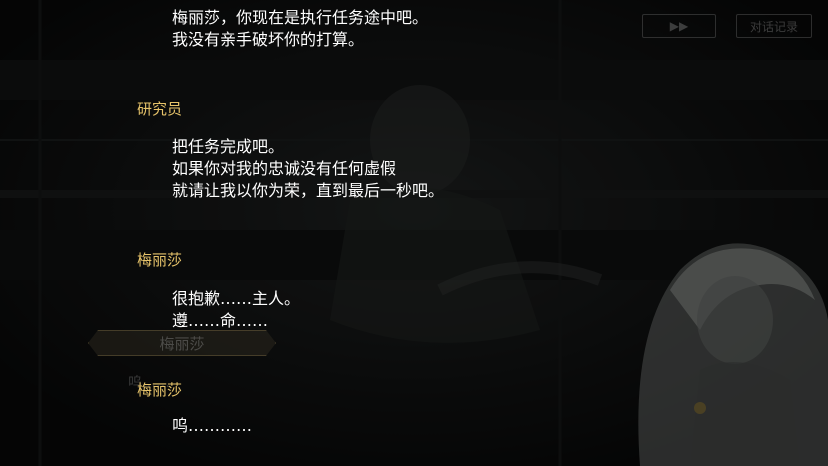 This screenshot has height=466, width=828. I want to click on log-line: 把任务完成吧。, so click(228, 146).